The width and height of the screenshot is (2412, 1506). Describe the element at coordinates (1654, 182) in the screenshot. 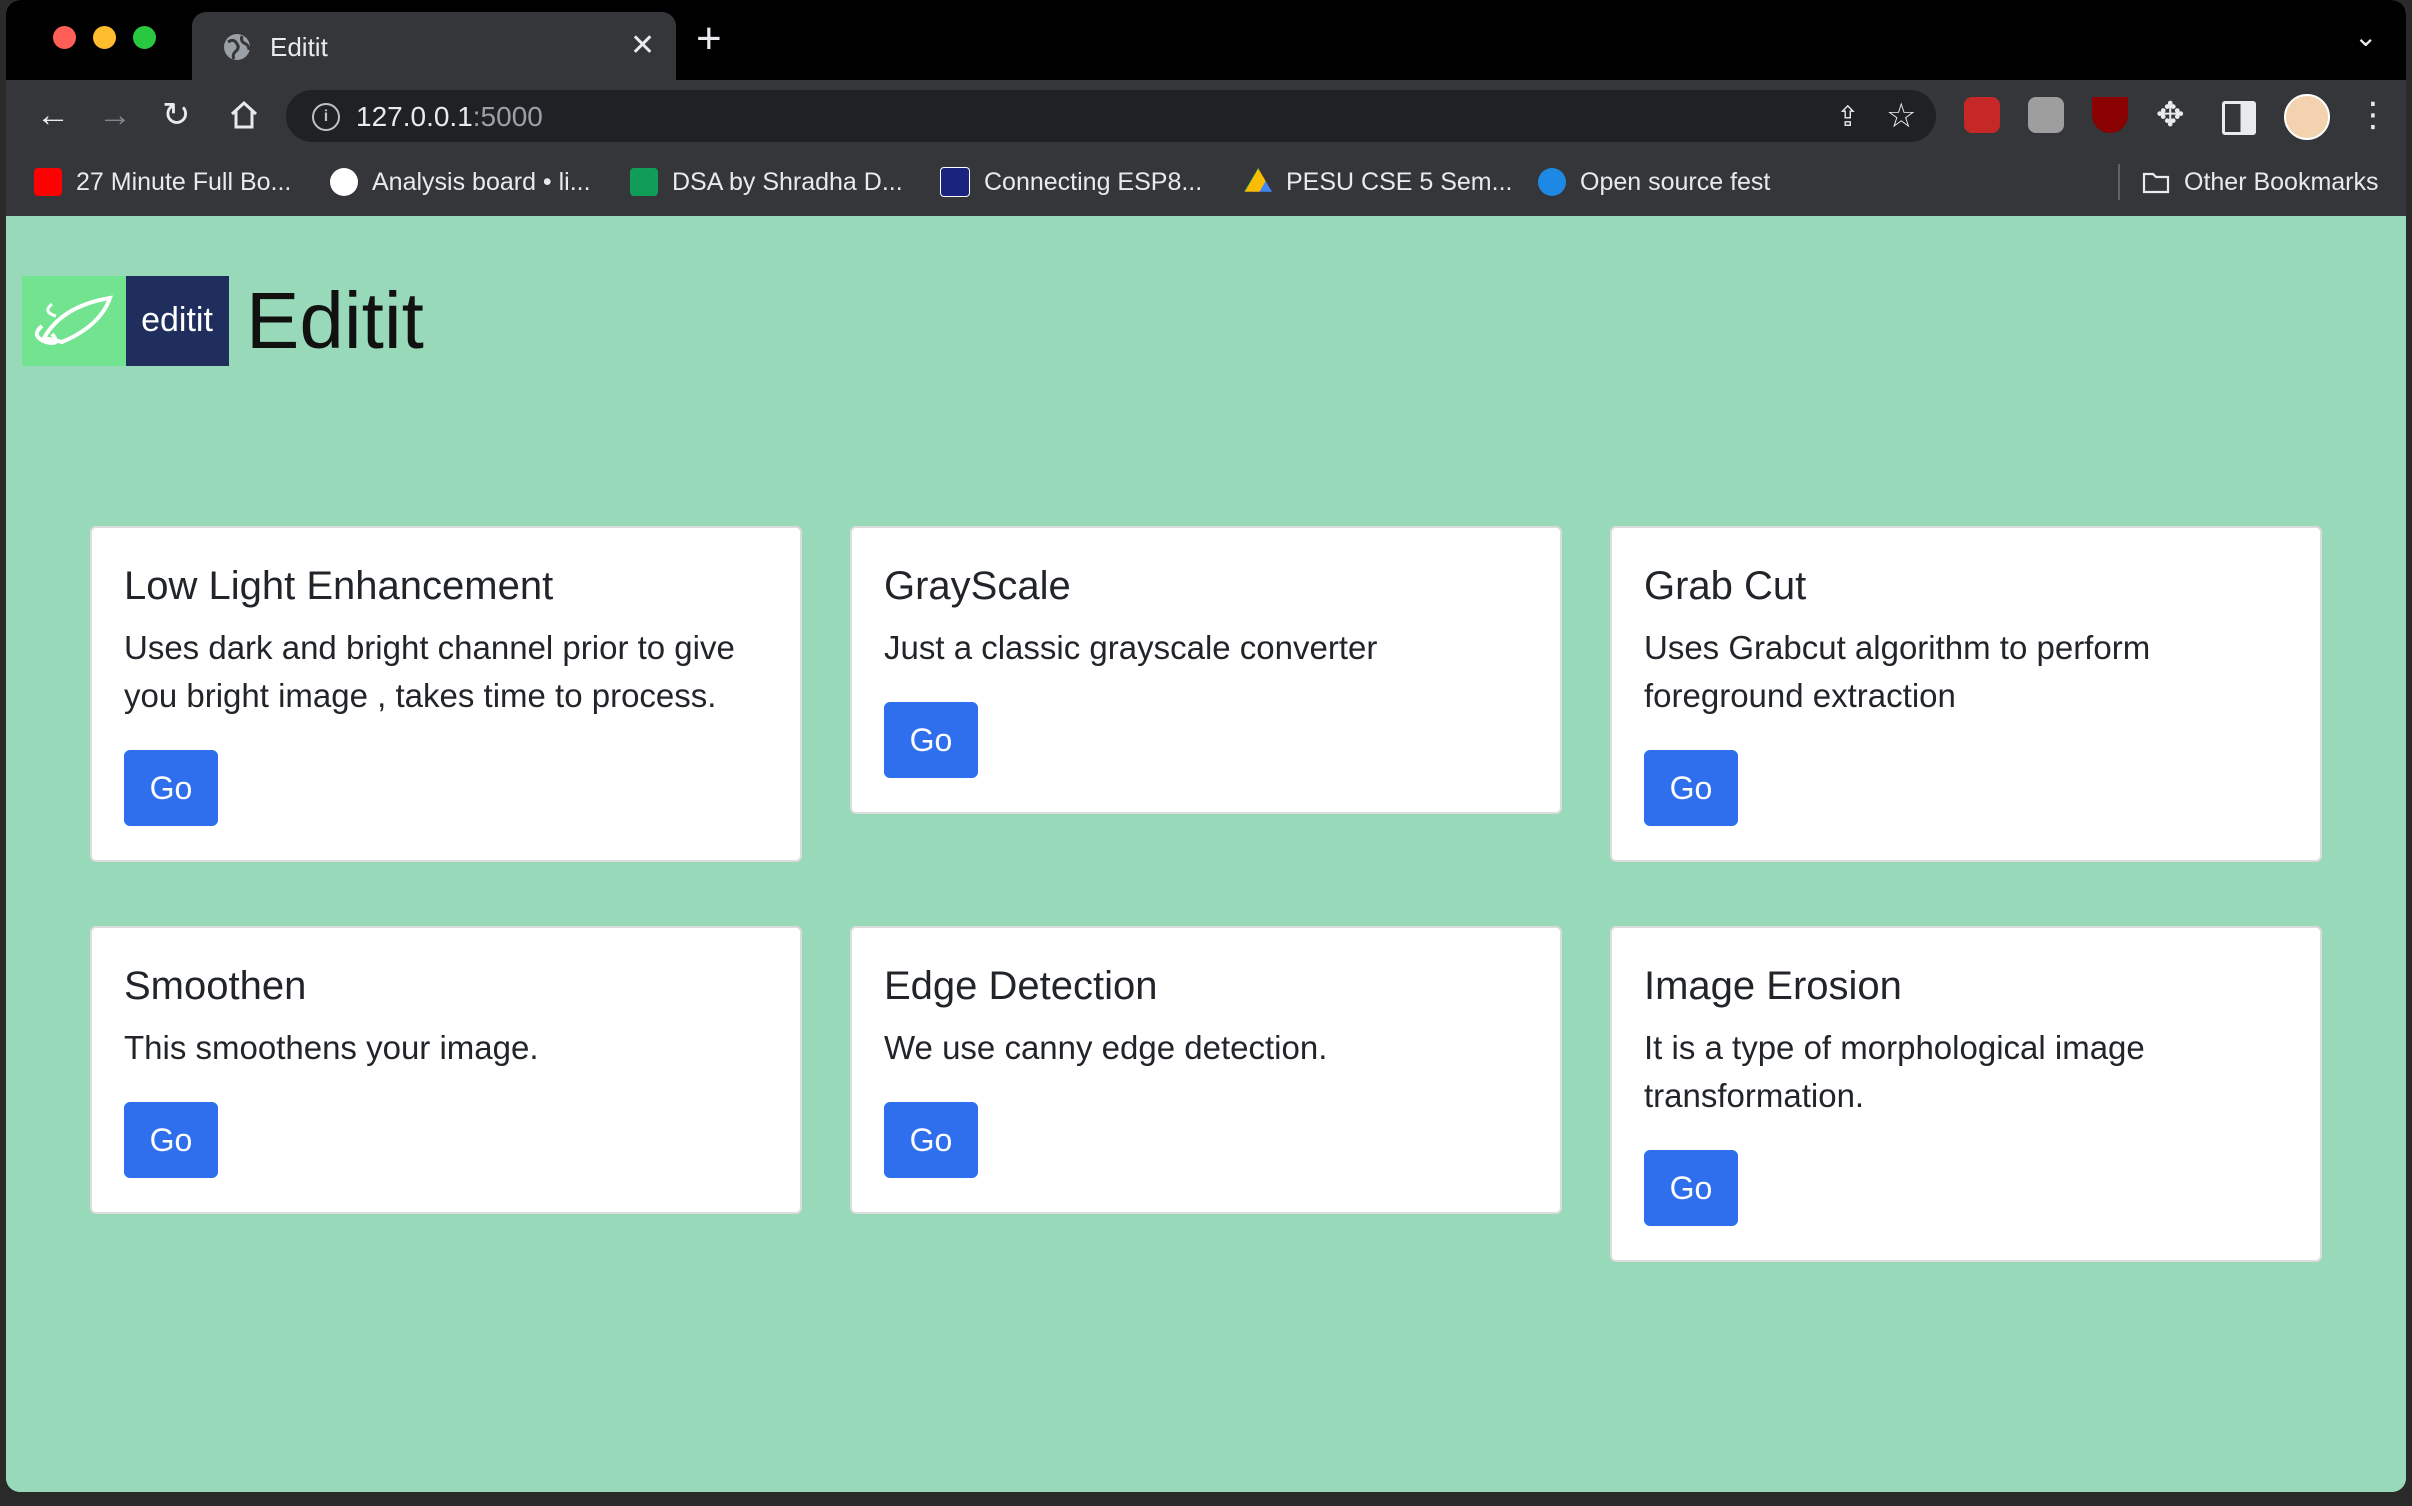

I see `bookmark-item: Open source fest` at that location.